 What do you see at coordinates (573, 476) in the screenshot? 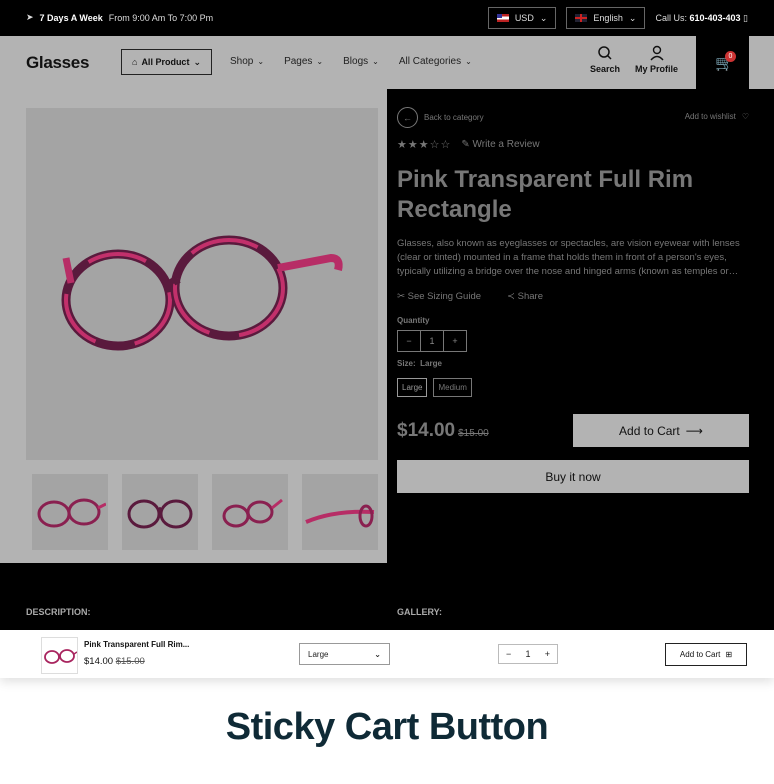
I see `buy-now-button: Buy it now` at bounding box center [573, 476].